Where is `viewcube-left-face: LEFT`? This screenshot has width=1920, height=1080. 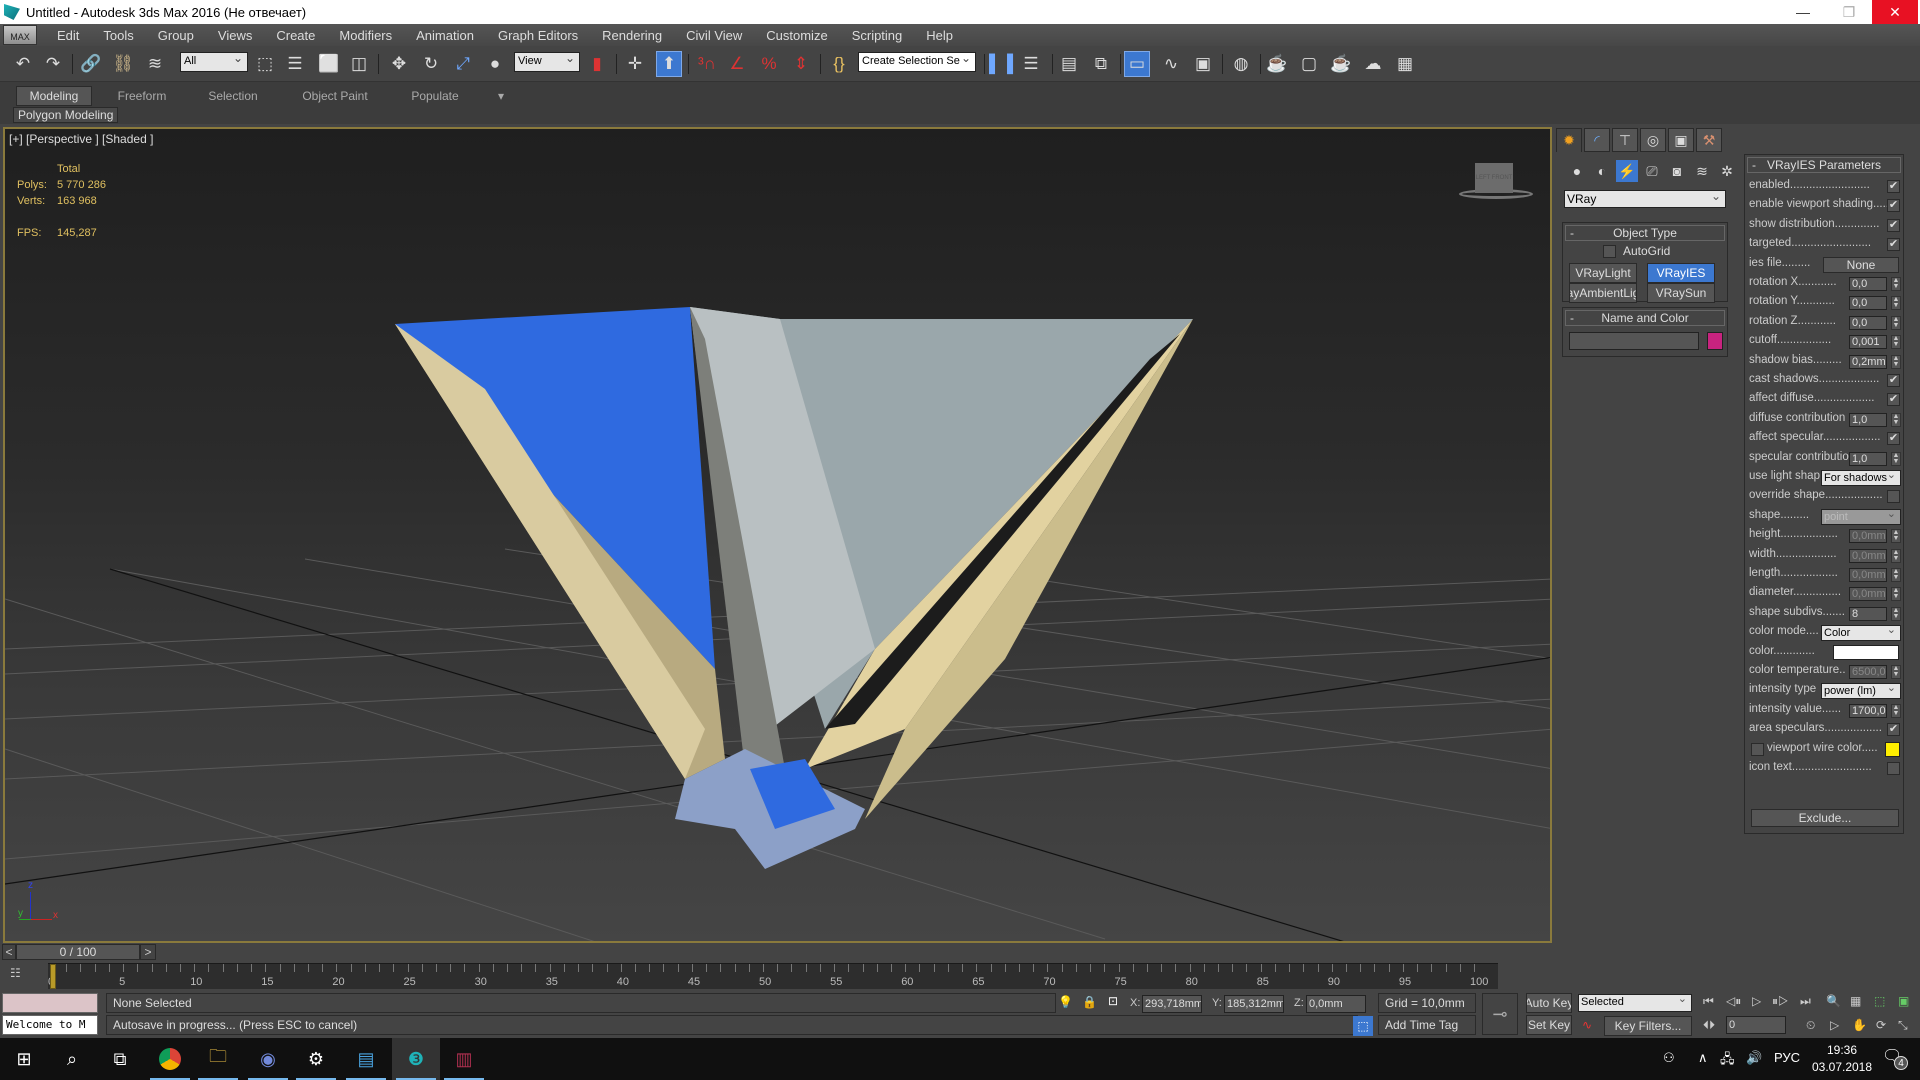
viewcube-left-face: LEFT is located at coordinates (1483, 178).